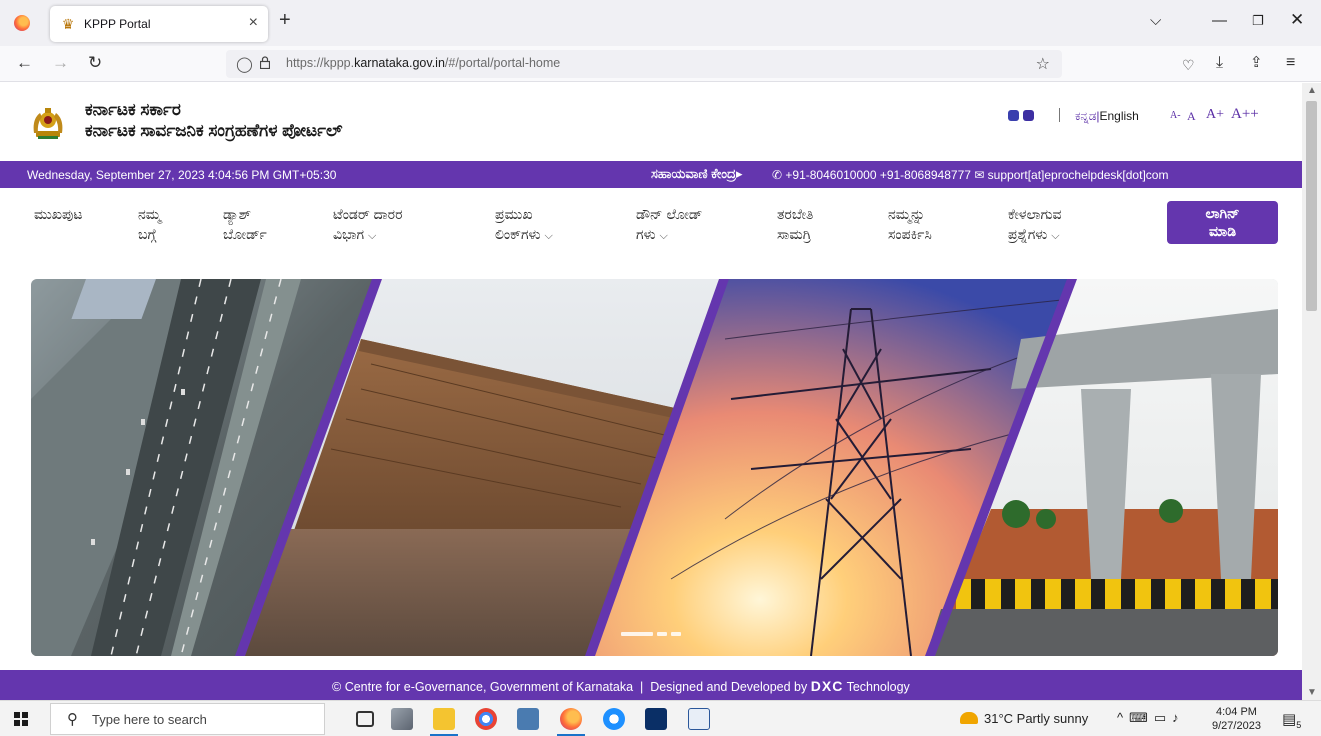  What do you see at coordinates (159, 24) in the screenshot?
I see `browser-tab-active: ♛ KPPP Portal ×` at bounding box center [159, 24].